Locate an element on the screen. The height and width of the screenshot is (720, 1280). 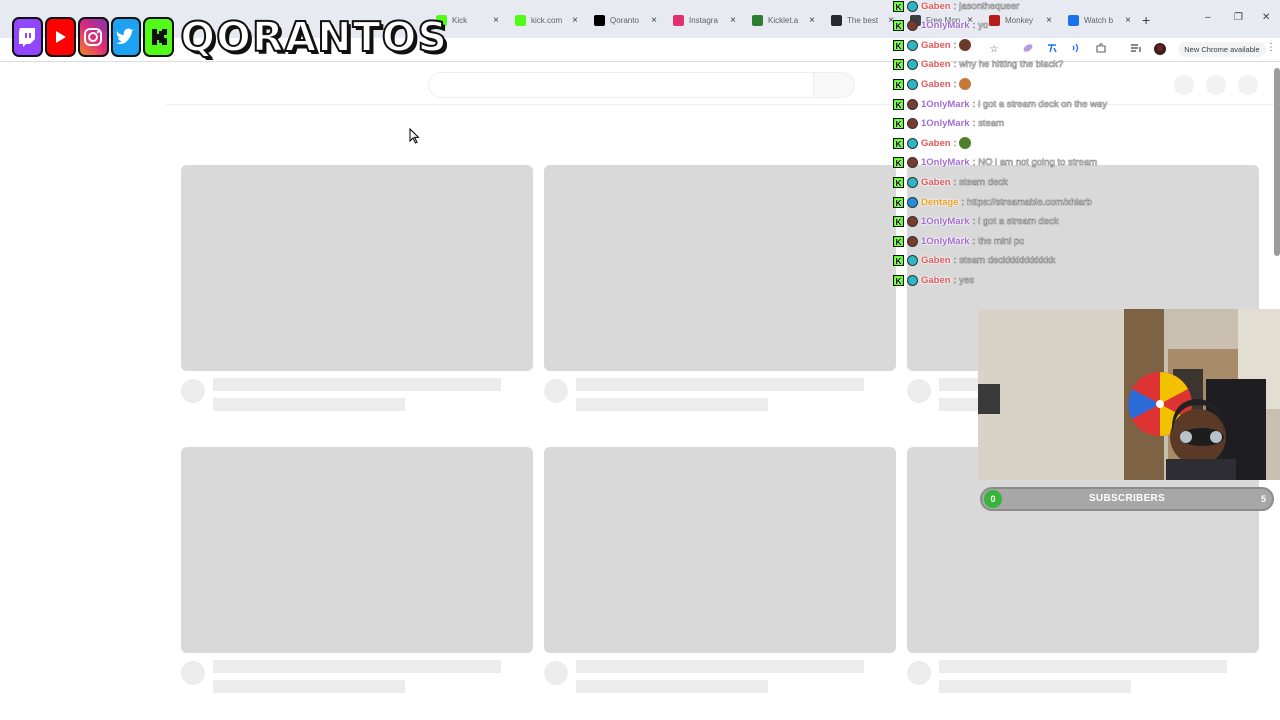
tab-title: Qoranto is located at coordinates (624, 20).